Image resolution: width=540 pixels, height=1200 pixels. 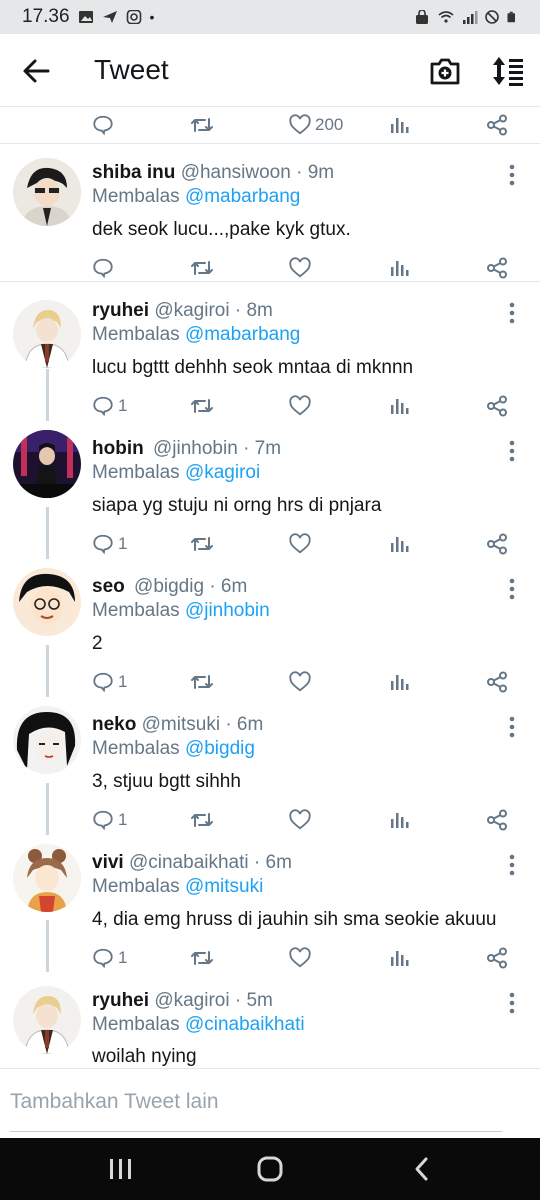 What do you see at coordinates (227, 610) in the screenshot?
I see `reply-mention: @jinhobin` at bounding box center [227, 610].